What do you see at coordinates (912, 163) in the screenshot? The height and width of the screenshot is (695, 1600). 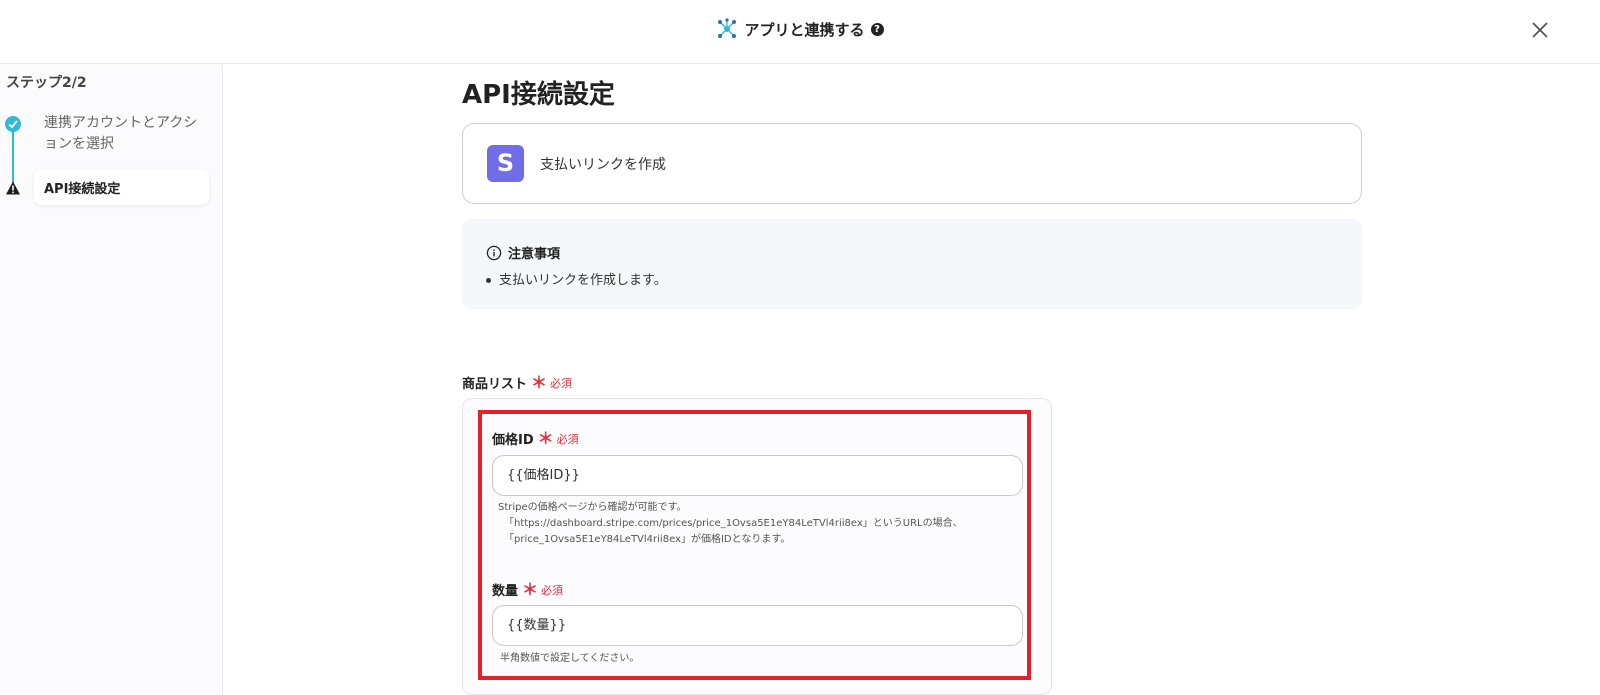 I see `action-card: S 支払いリンクを作成` at bounding box center [912, 163].